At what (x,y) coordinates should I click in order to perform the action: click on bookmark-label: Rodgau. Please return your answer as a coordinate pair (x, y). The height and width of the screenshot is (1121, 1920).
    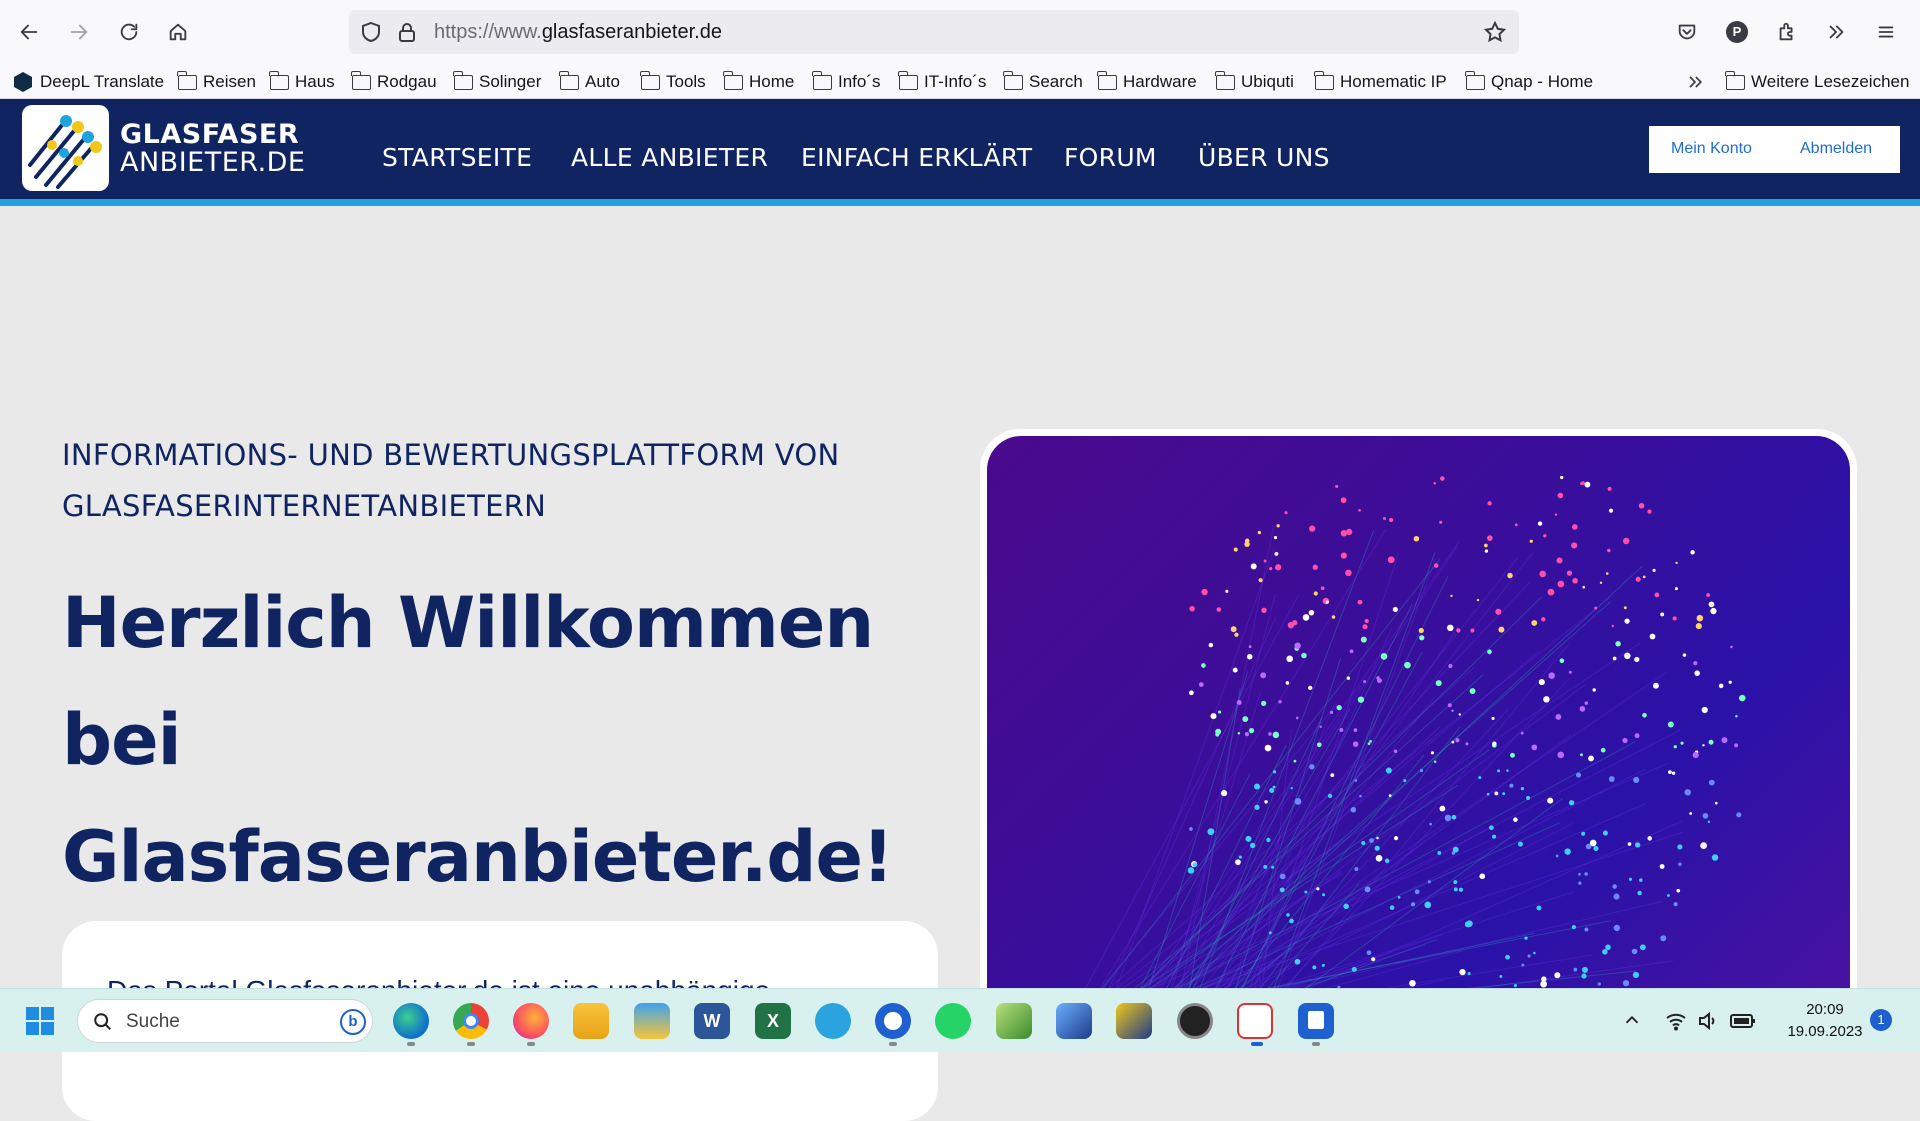
    Looking at the image, I should click on (407, 81).